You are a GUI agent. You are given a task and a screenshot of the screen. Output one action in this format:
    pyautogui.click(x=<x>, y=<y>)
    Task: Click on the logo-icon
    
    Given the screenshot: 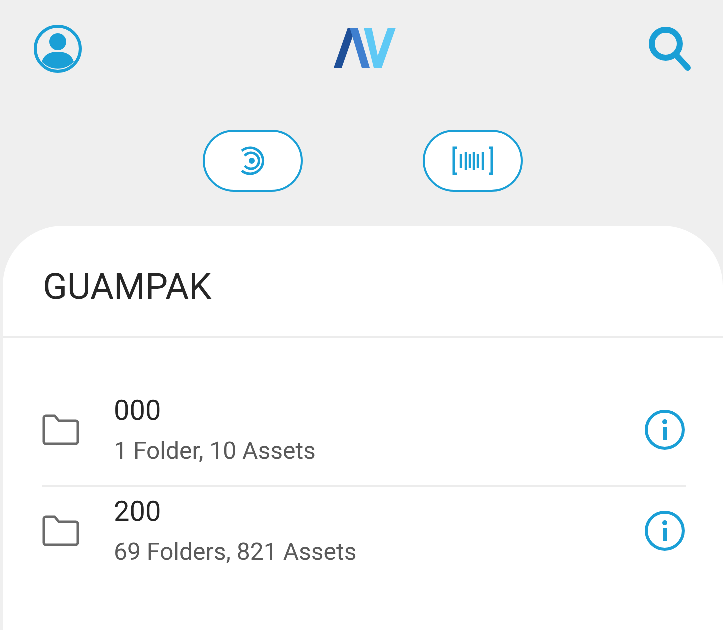 What is the action you would take?
    pyautogui.click(x=365, y=49)
    